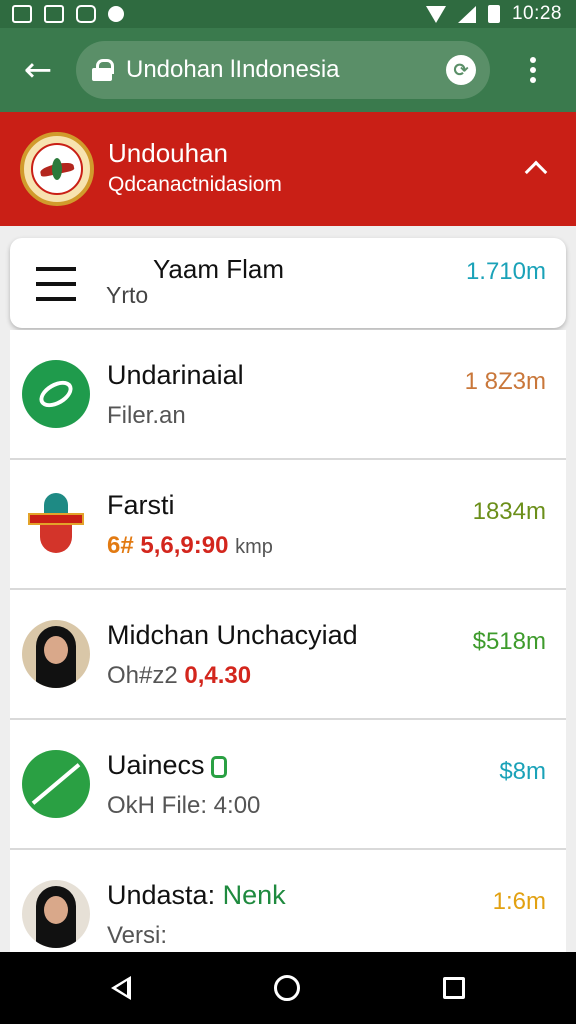 Image resolution: width=576 pixels, height=1024 pixels. Describe the element at coordinates (533, 70) in the screenshot. I see `more-vert-icon` at that location.